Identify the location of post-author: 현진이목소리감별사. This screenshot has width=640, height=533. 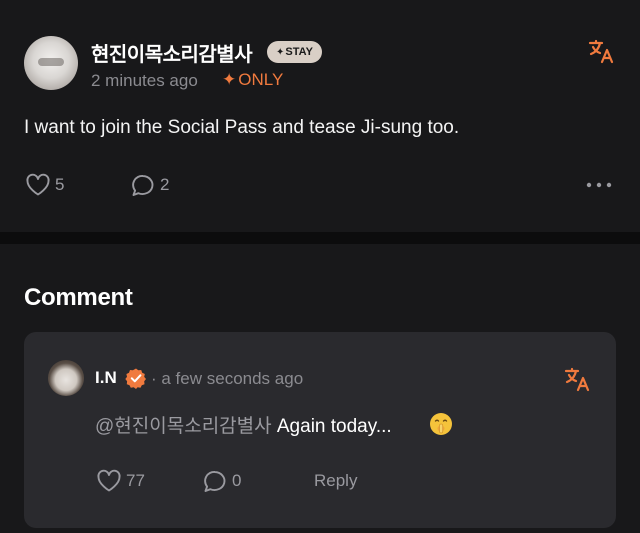
(172, 52).